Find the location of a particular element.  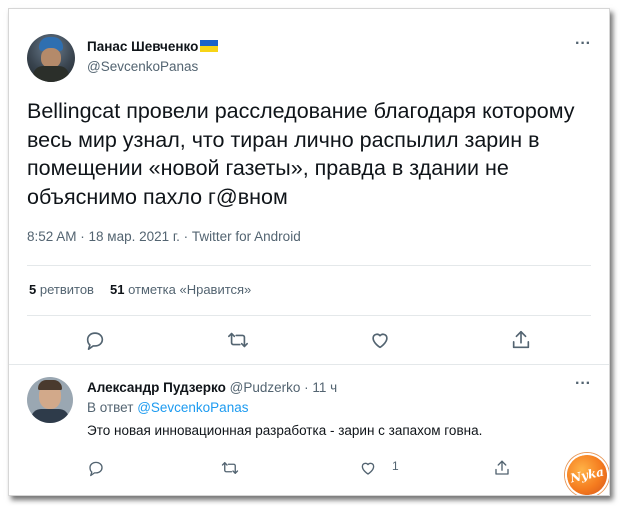

author-handle: @SevcenkoPanas is located at coordinates (142, 66).